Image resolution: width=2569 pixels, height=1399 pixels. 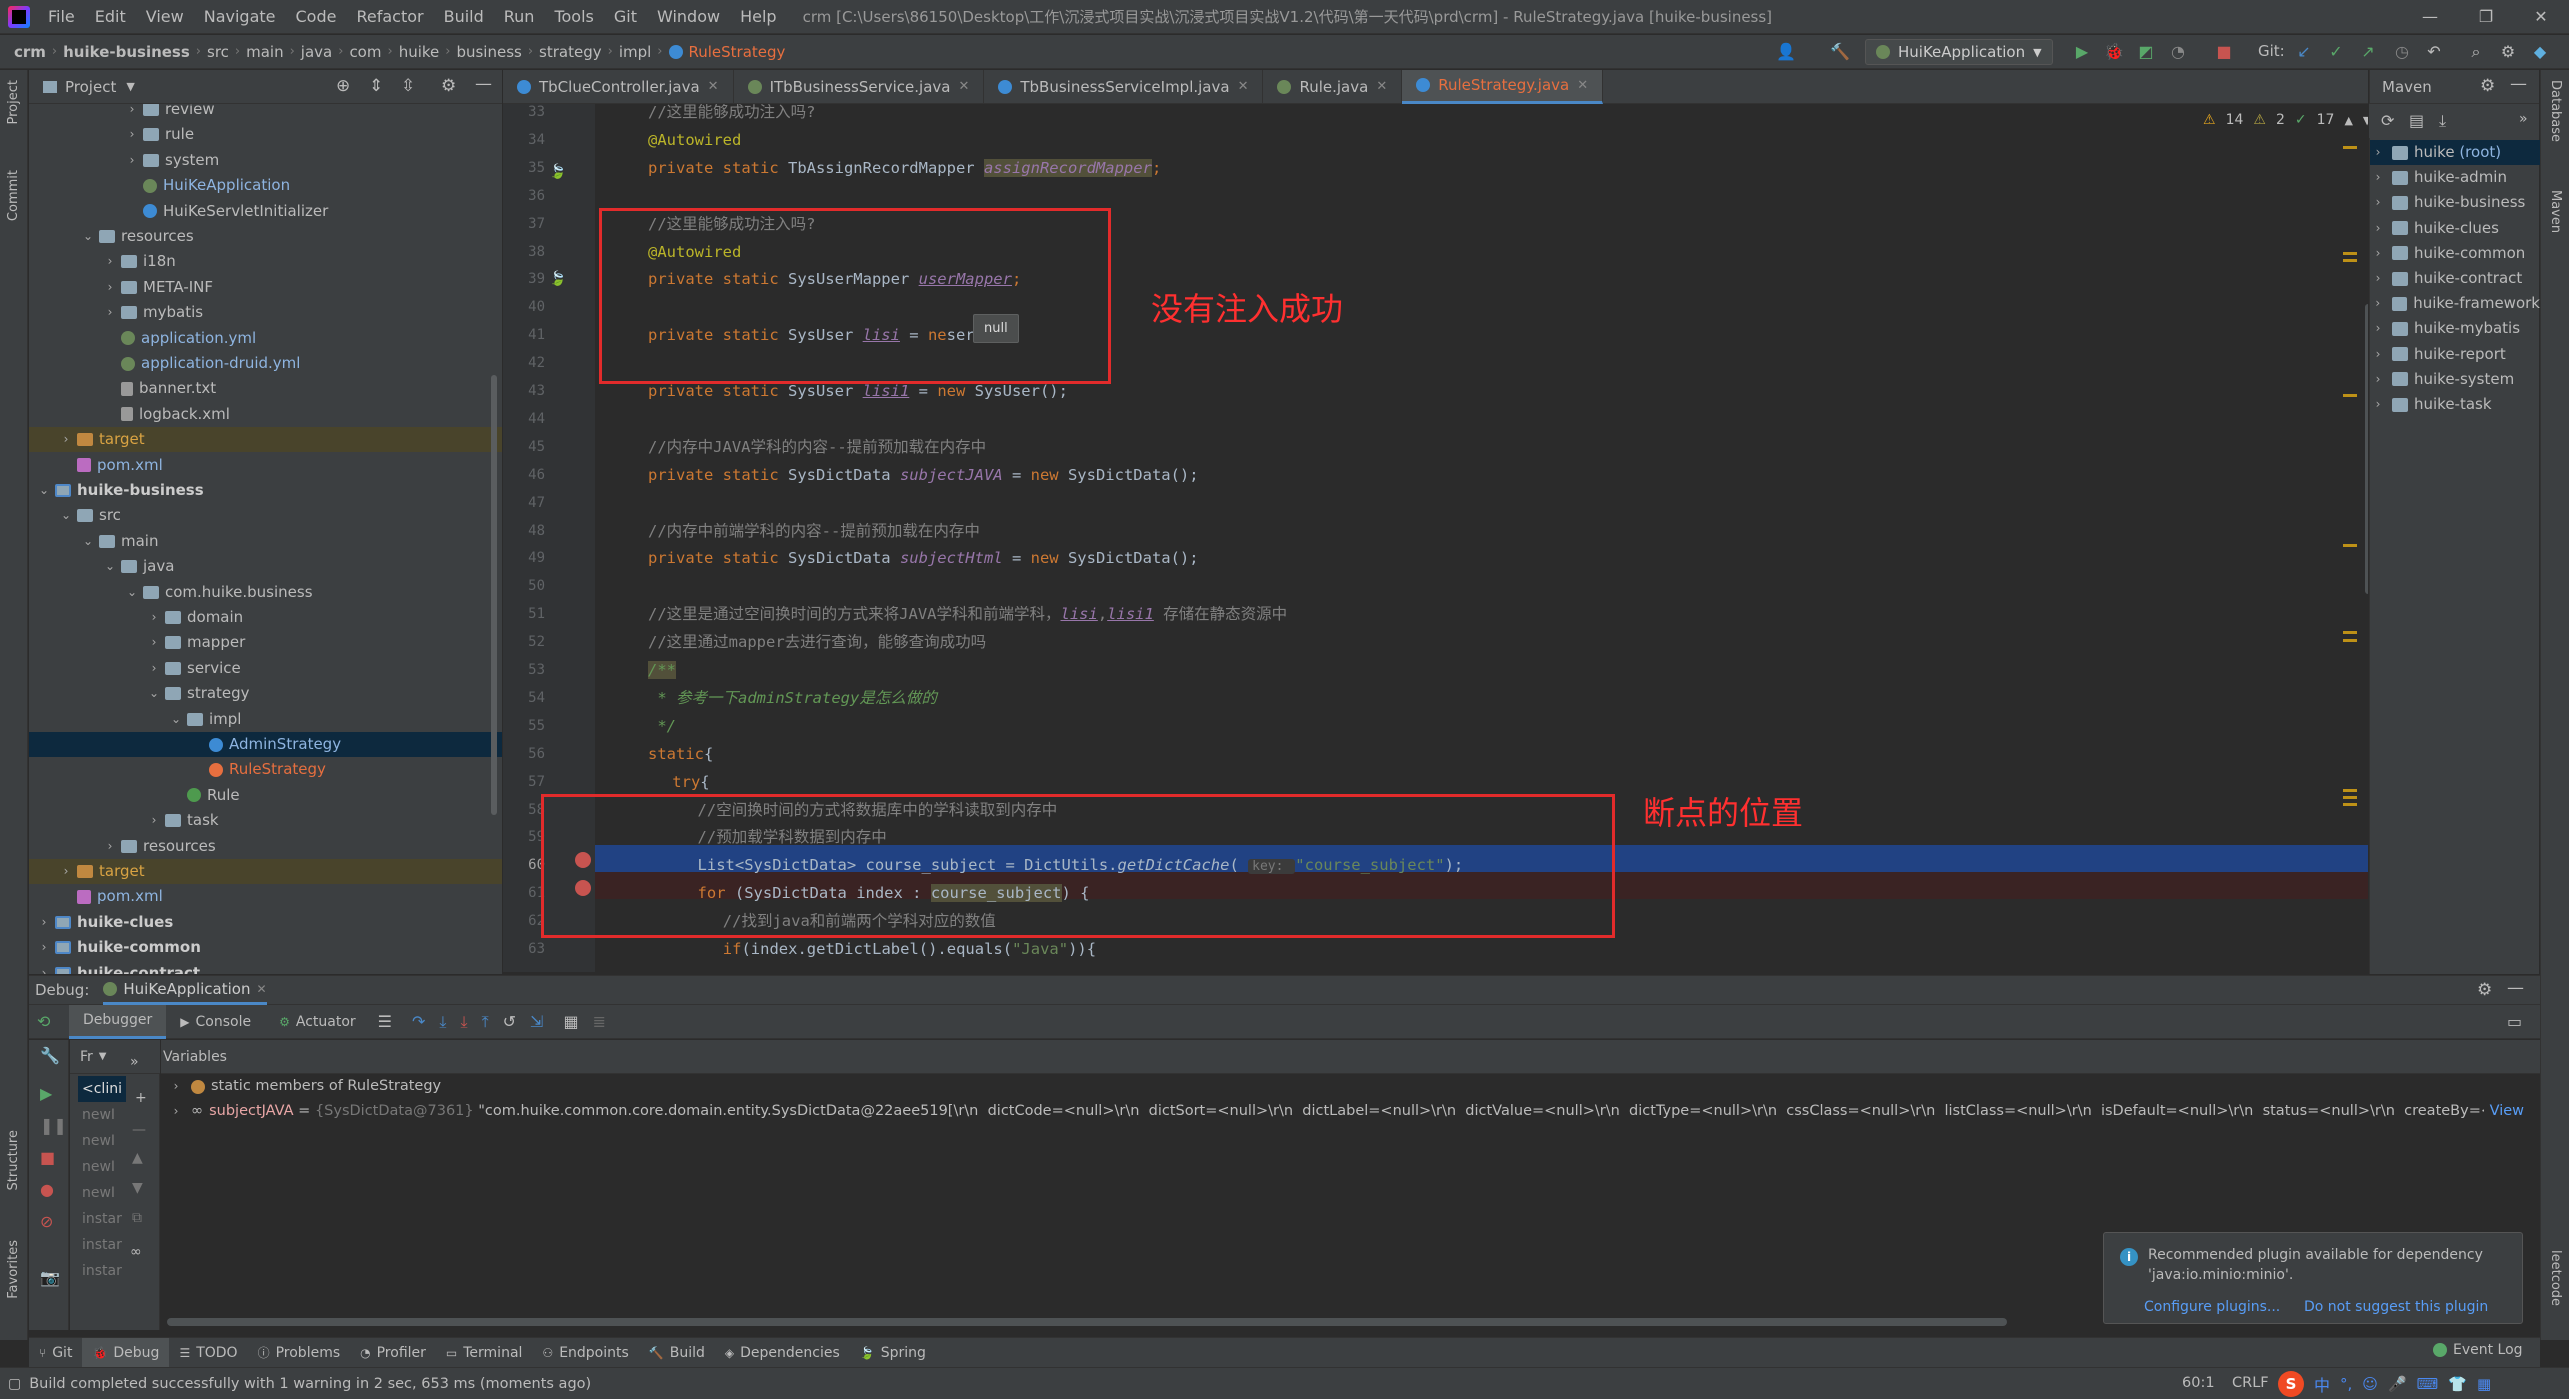 What do you see at coordinates (625, 17) in the screenshot?
I see `menu-git: Git` at bounding box center [625, 17].